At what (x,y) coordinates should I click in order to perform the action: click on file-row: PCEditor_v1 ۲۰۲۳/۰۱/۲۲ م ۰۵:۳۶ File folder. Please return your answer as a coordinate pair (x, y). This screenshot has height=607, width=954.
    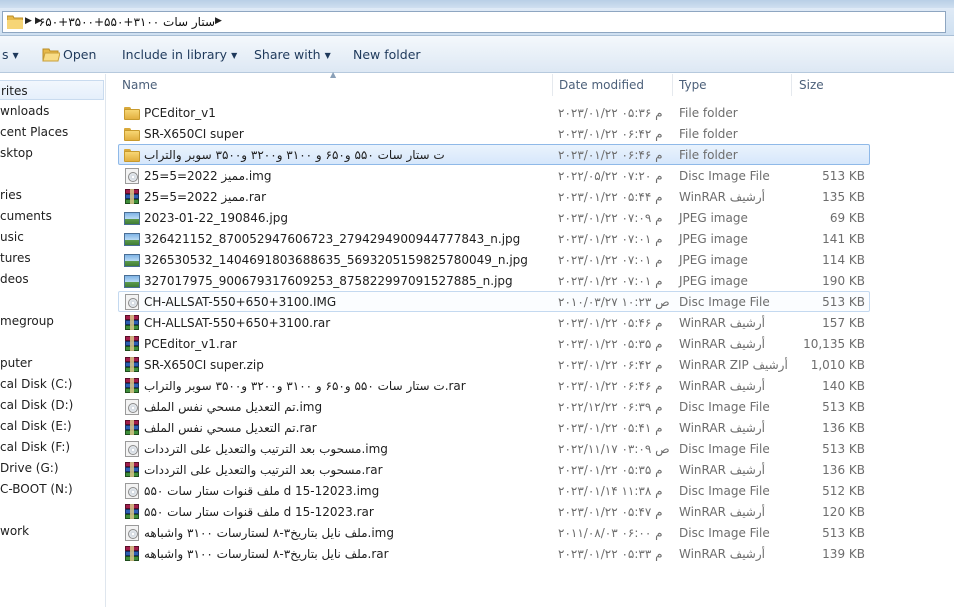
    Looking at the image, I should click on (494, 112).